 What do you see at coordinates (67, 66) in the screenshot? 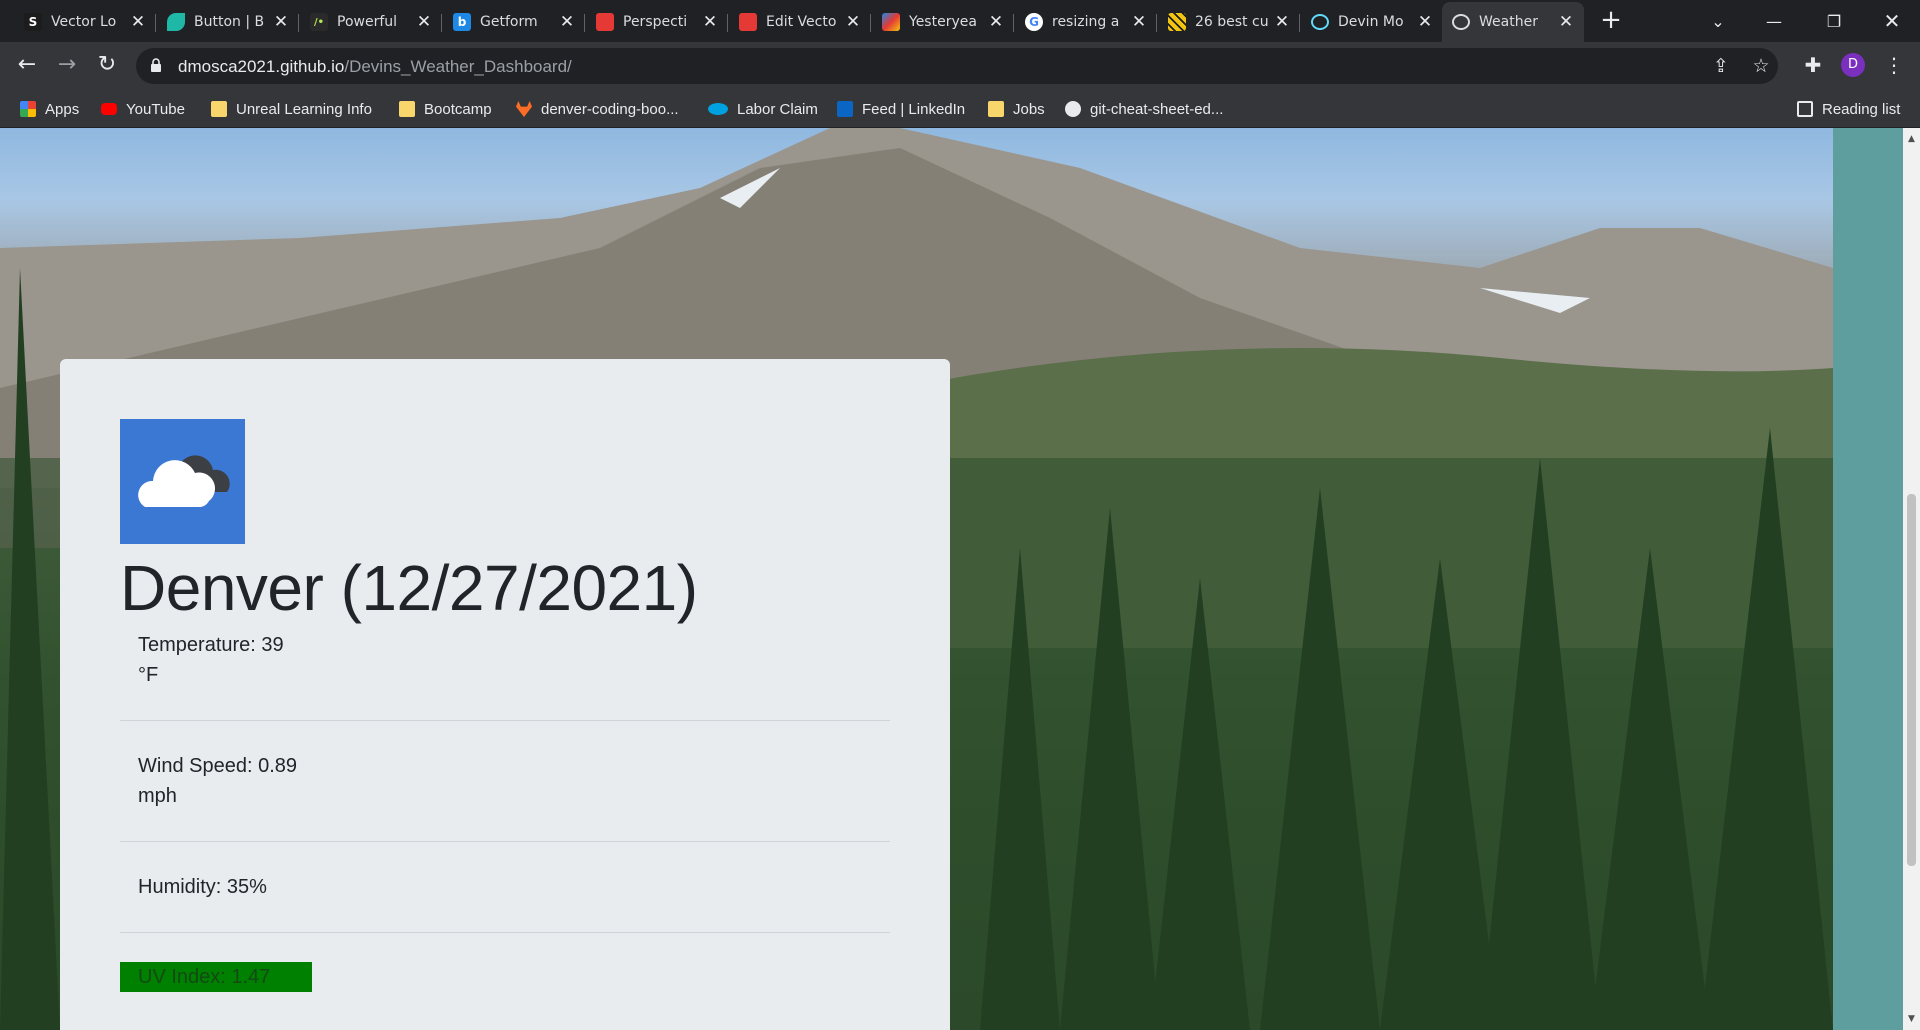
I see `forward-arrow-icon: →` at bounding box center [67, 66].